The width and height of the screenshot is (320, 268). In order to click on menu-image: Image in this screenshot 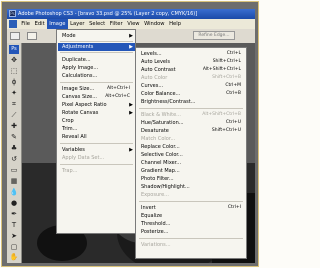, I will do `click(57, 24)`.